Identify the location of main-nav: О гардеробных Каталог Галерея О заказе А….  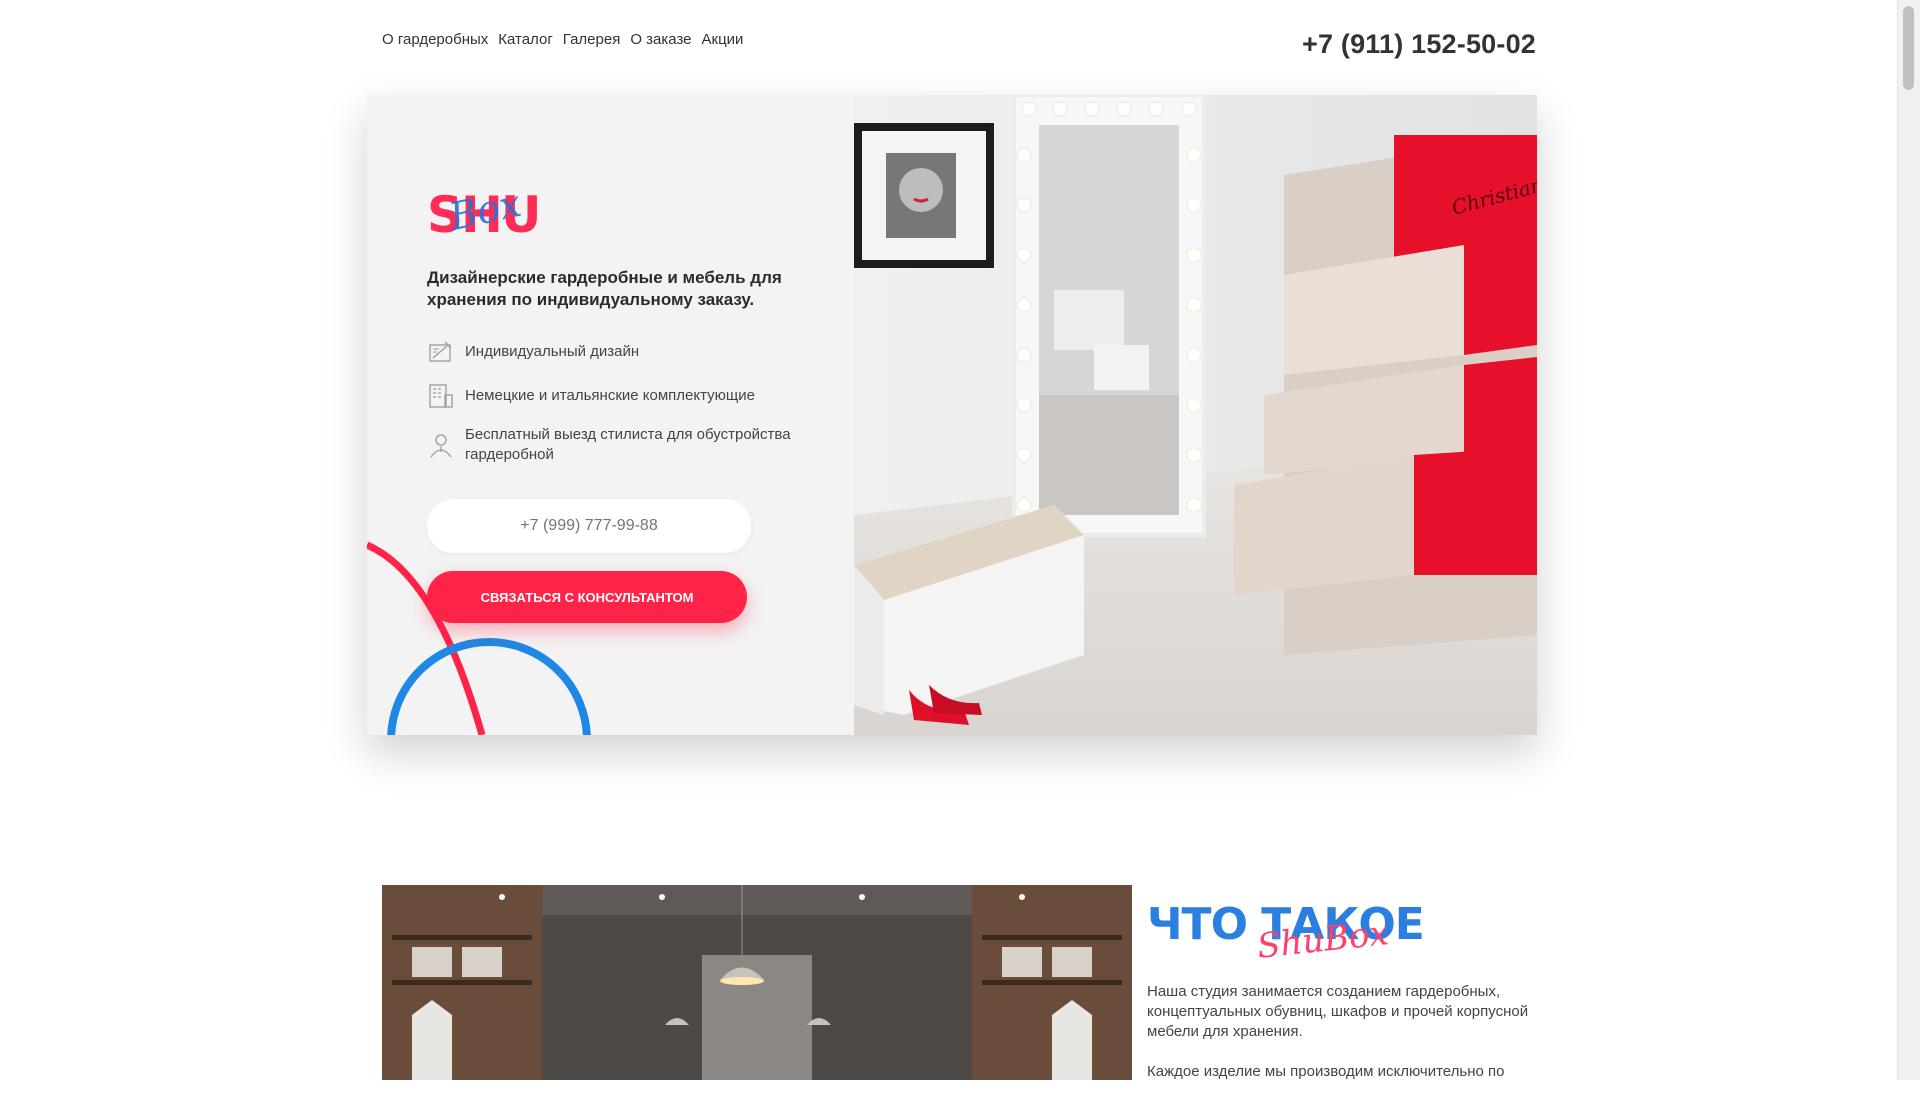
(562, 39).